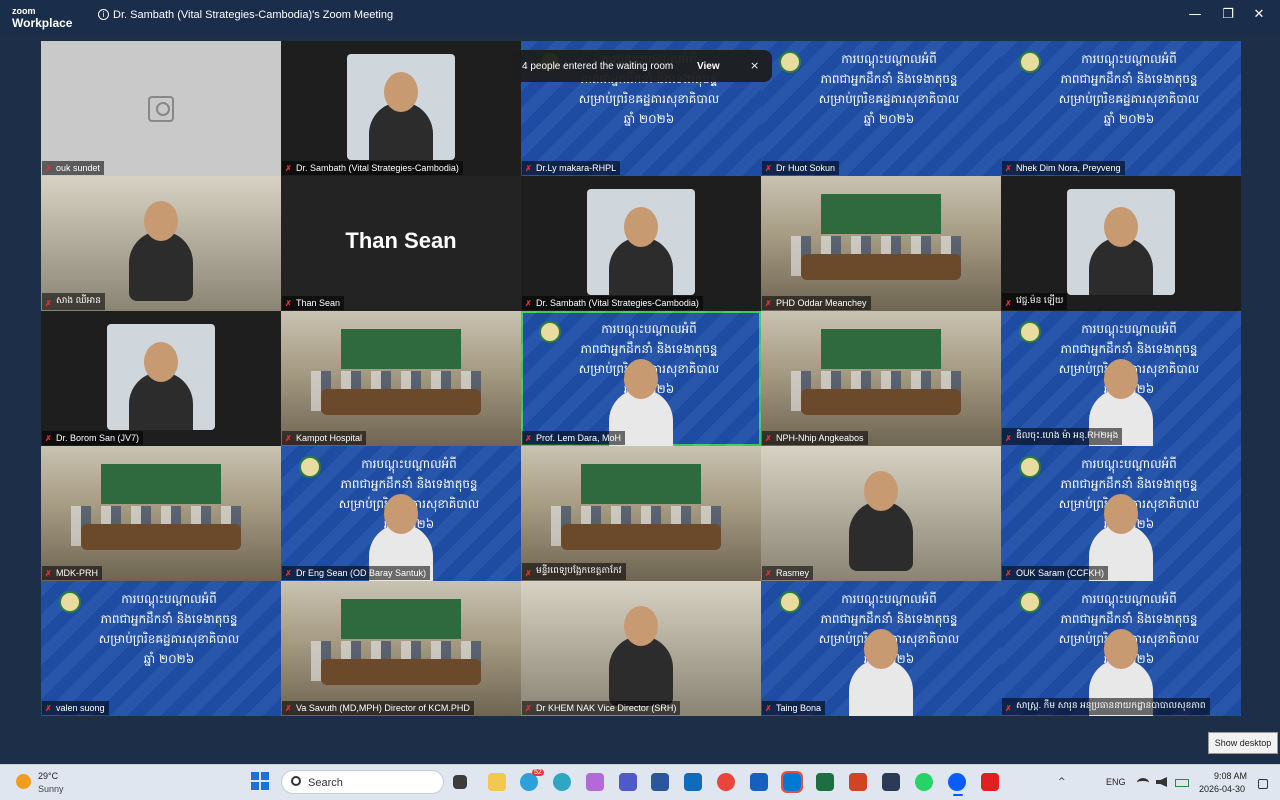 Image resolution: width=1280 pixels, height=800 pixels. Describe the element at coordinates (93, 438) in the screenshot. I see `participant-name-label: Dr. Borom San (JV7)` at that location.